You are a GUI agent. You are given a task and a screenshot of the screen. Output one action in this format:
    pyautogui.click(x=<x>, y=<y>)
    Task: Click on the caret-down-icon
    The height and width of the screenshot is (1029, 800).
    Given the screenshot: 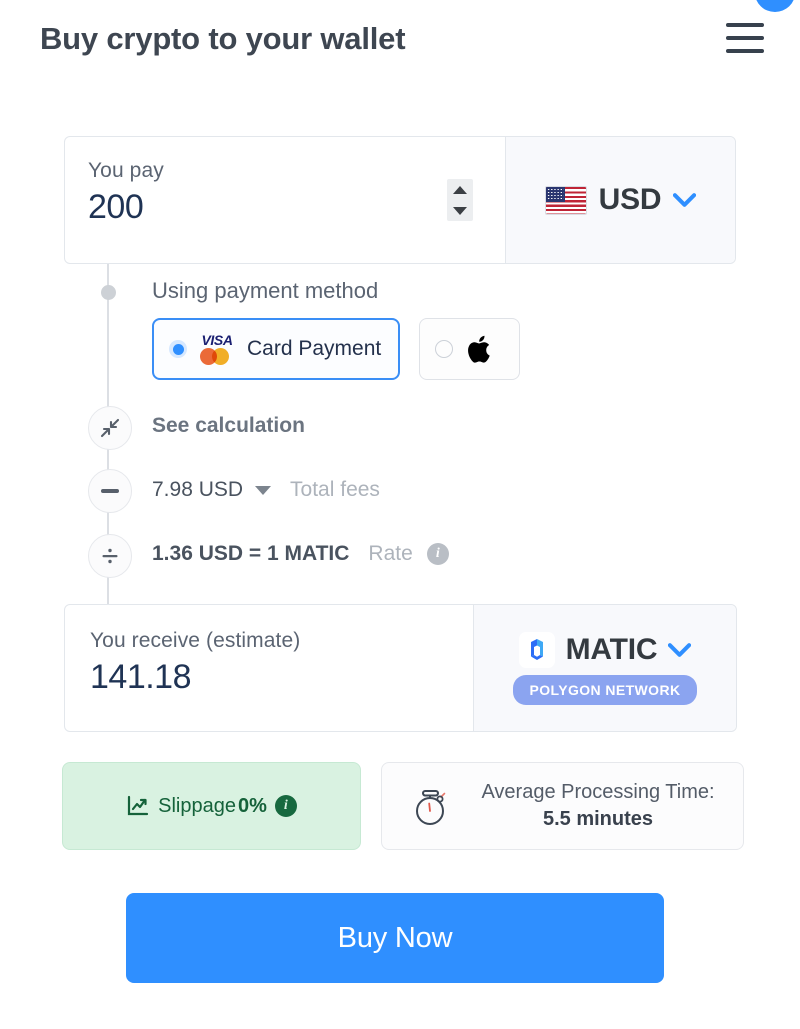 What is the action you would take?
    pyautogui.click(x=263, y=490)
    